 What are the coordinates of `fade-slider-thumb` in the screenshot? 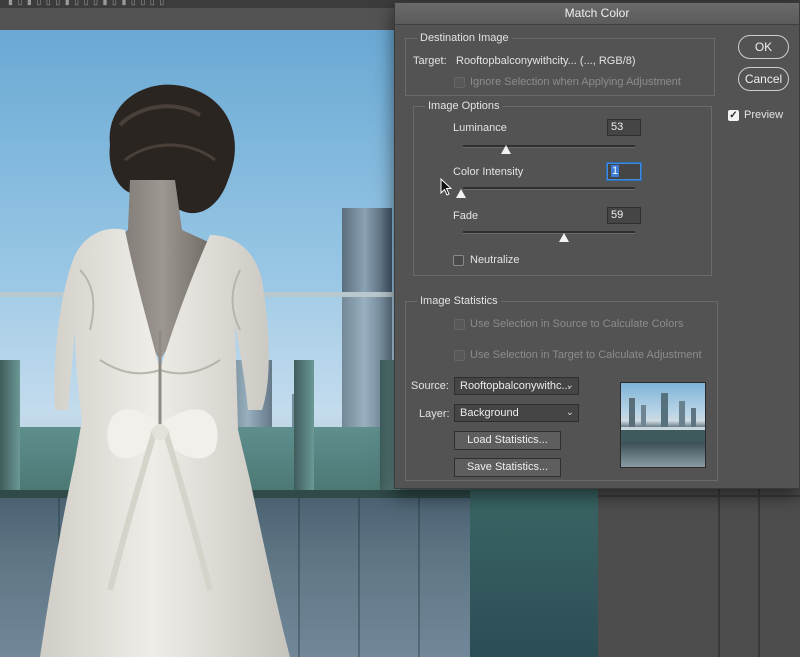 It's located at (564, 237).